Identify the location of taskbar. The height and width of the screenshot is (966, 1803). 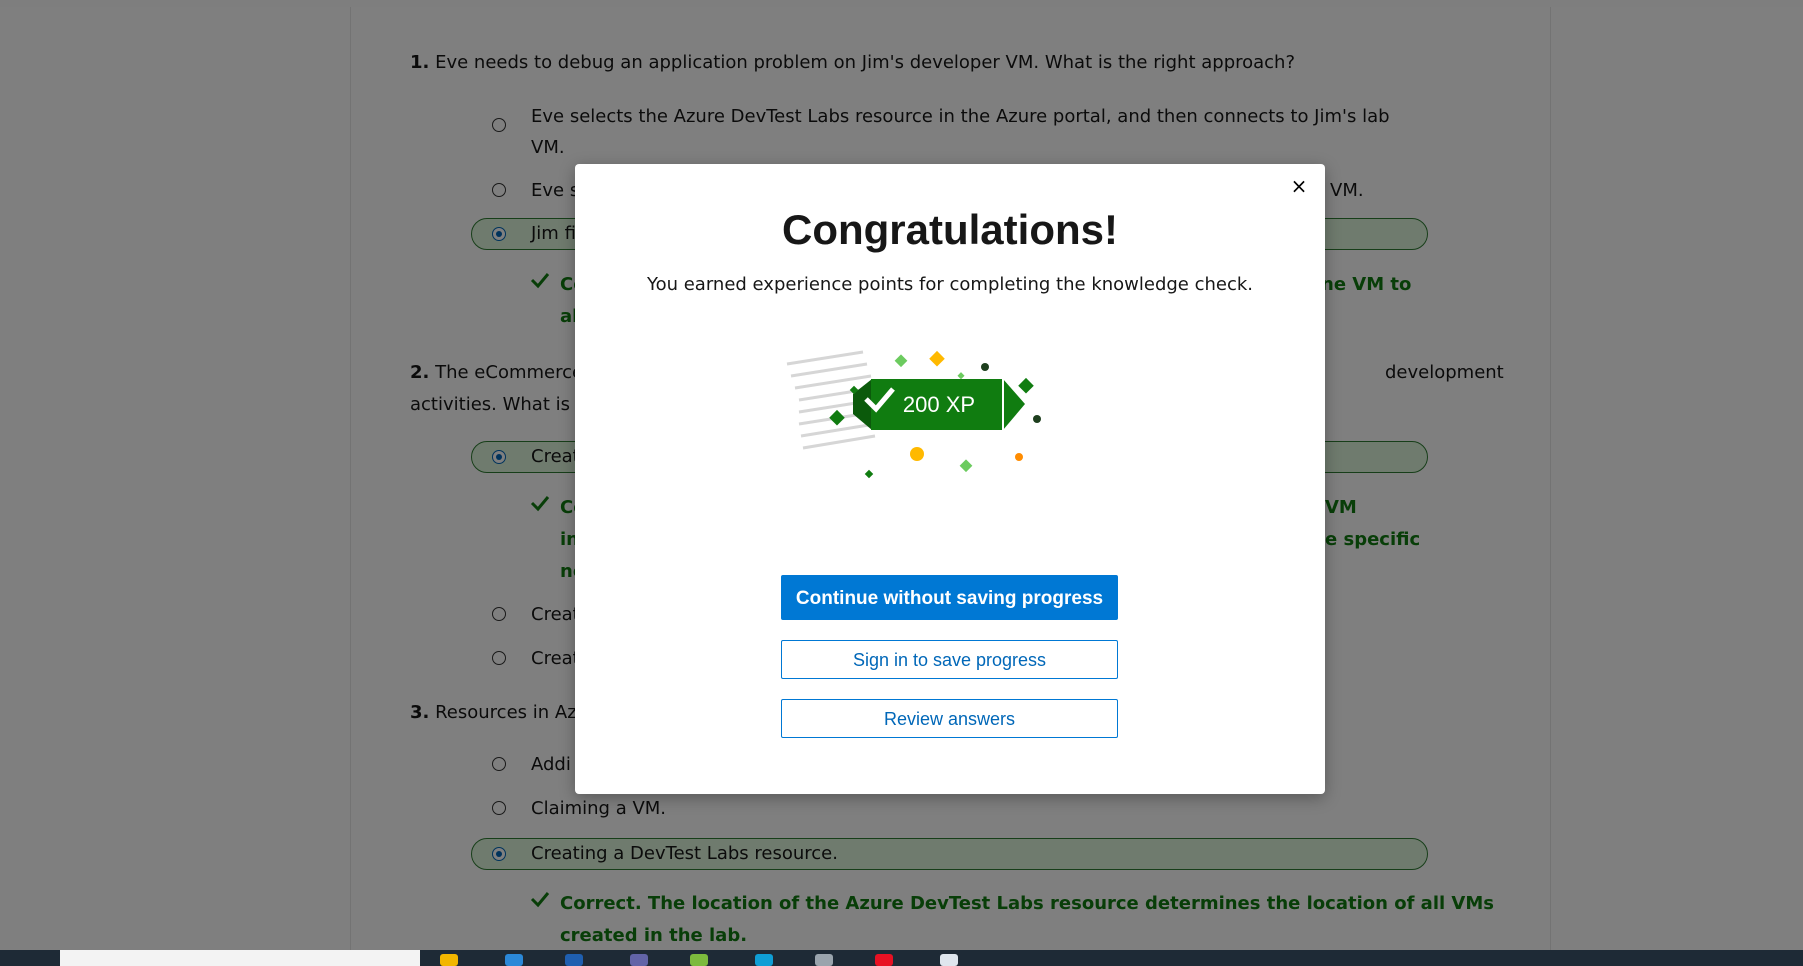
(901, 958).